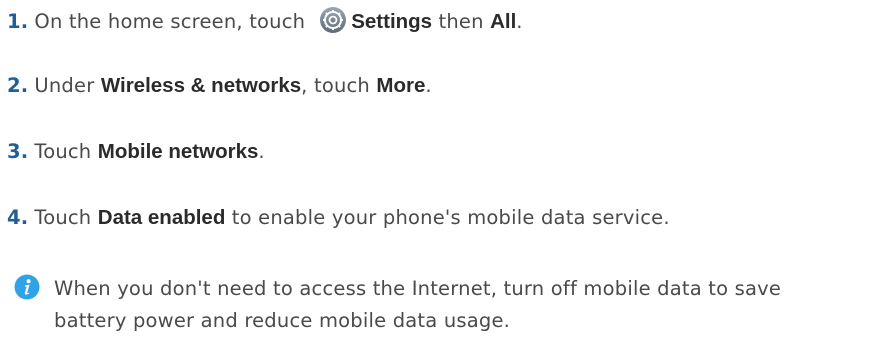 The image size is (894, 343). What do you see at coordinates (392, 21) in the screenshot?
I see `settings-label: Settings` at bounding box center [392, 21].